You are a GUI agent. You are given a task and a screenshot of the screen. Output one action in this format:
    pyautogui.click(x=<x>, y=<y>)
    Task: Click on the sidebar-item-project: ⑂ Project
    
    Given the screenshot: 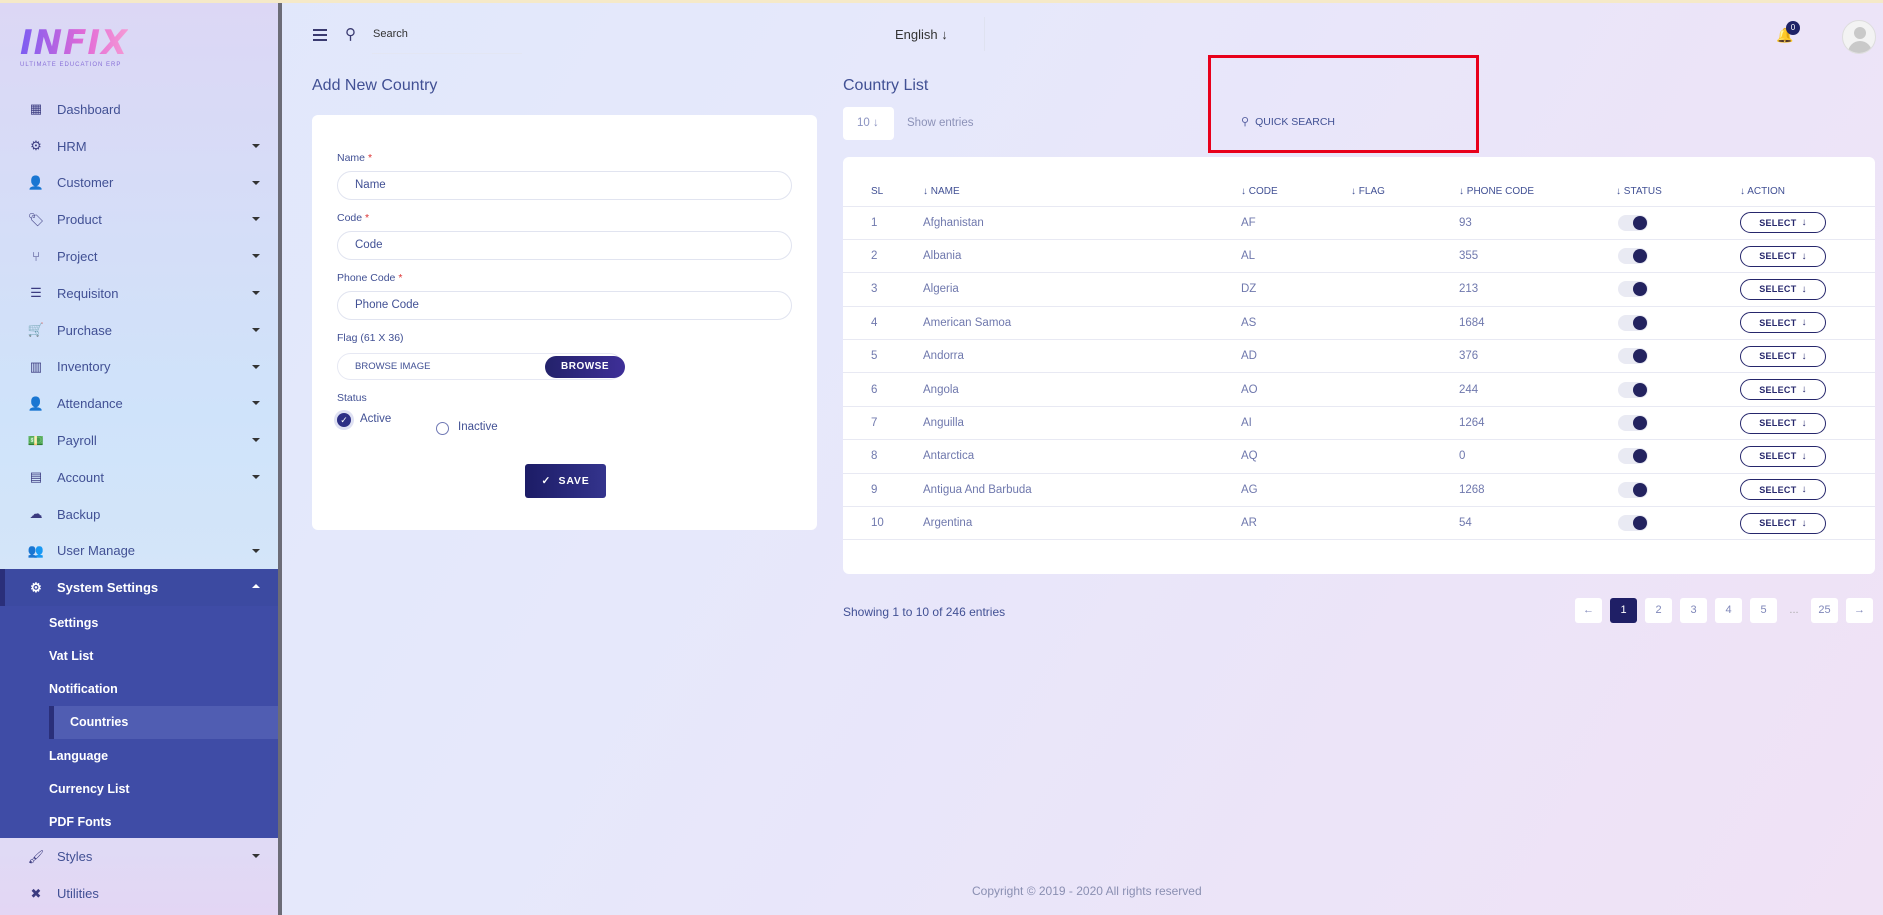 What is the action you would take?
    pyautogui.click(x=139, y=256)
    